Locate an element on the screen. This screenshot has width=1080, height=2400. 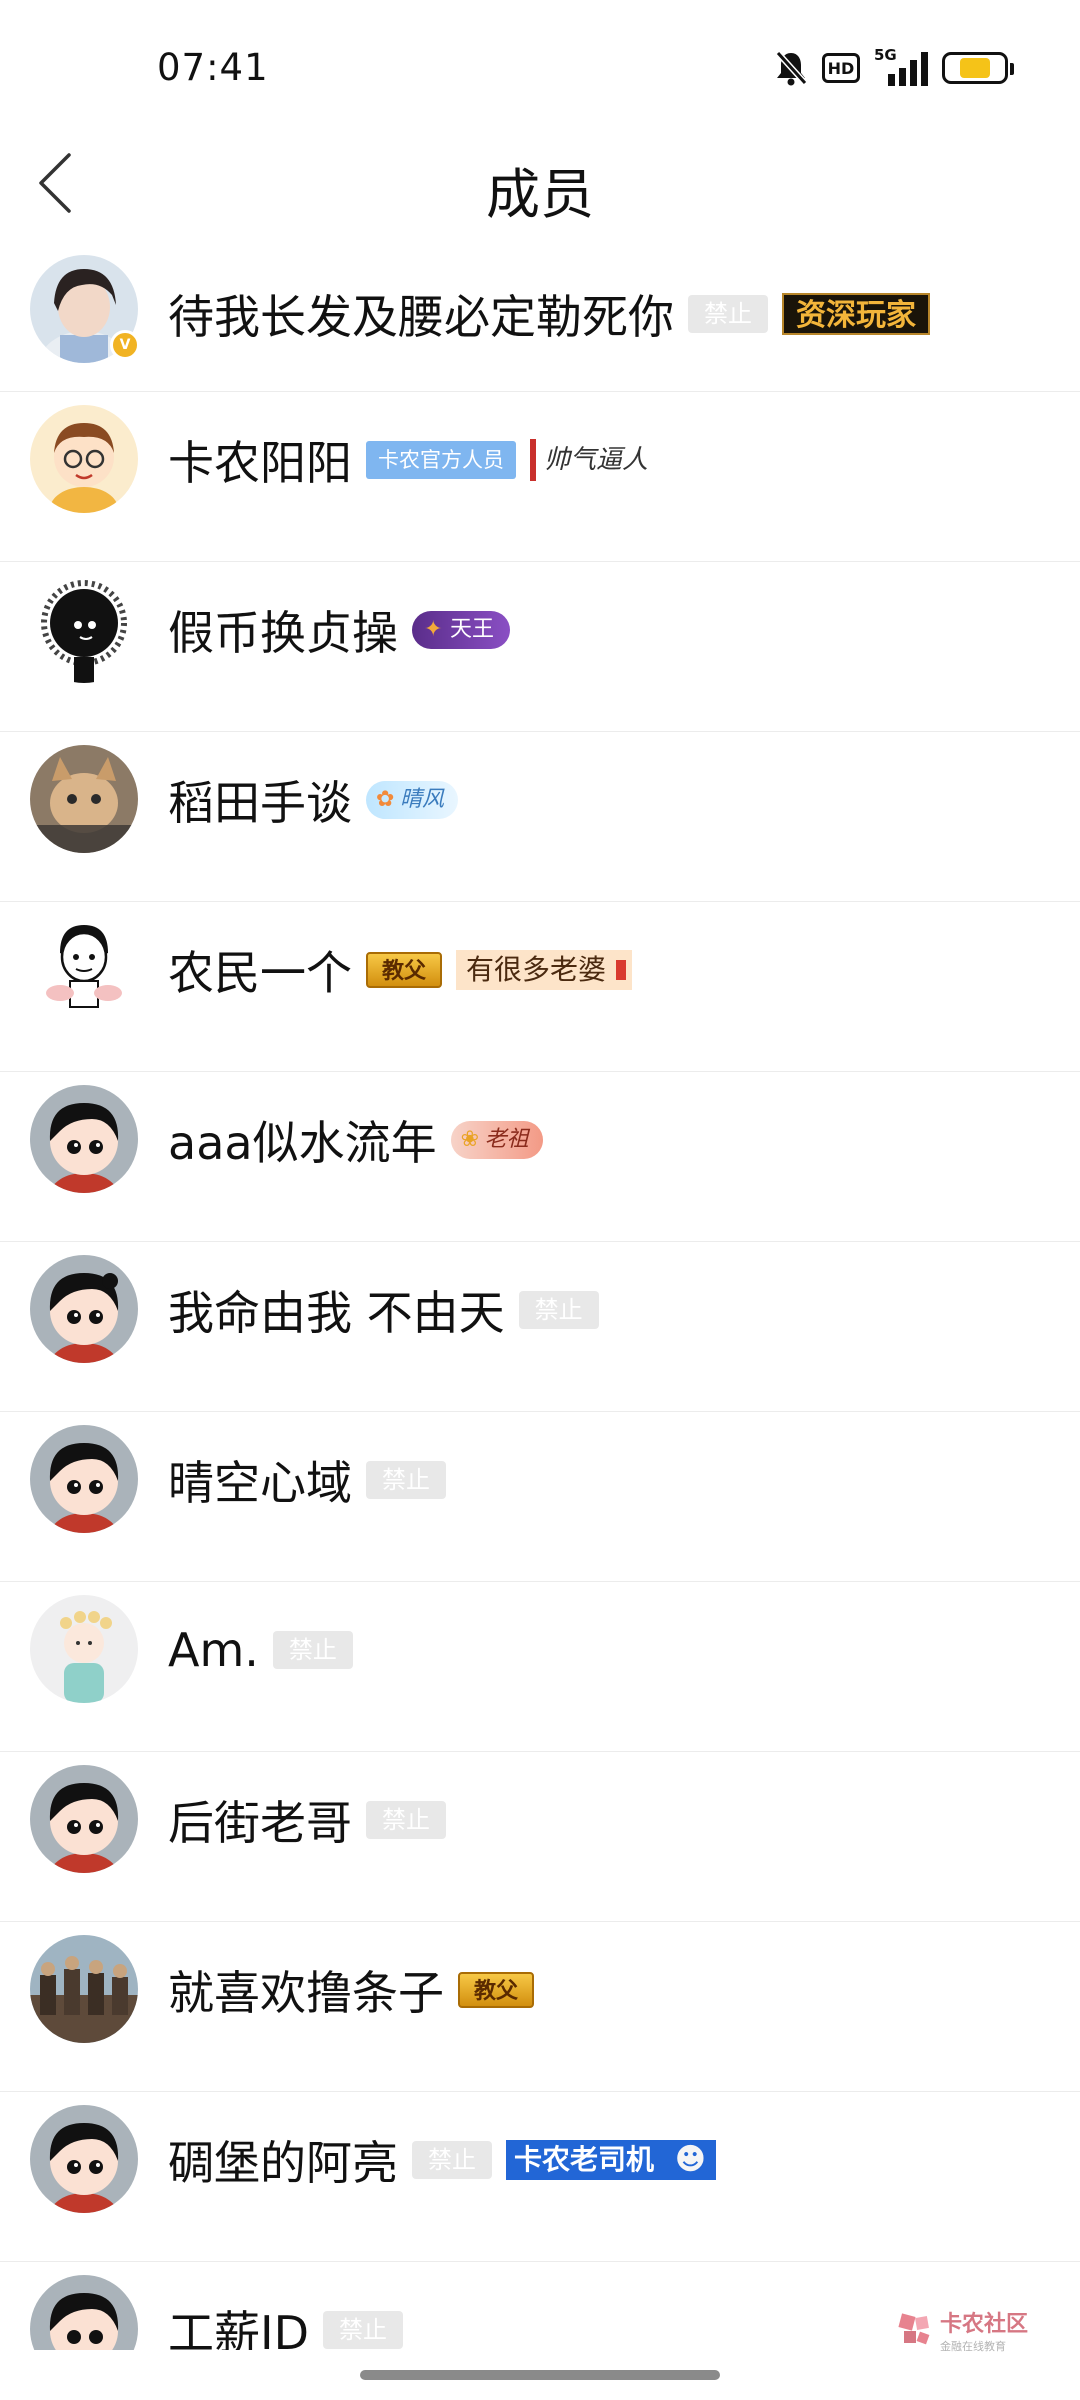
senior-player-tag: 资深玩家 is located at coordinates (856, 314).